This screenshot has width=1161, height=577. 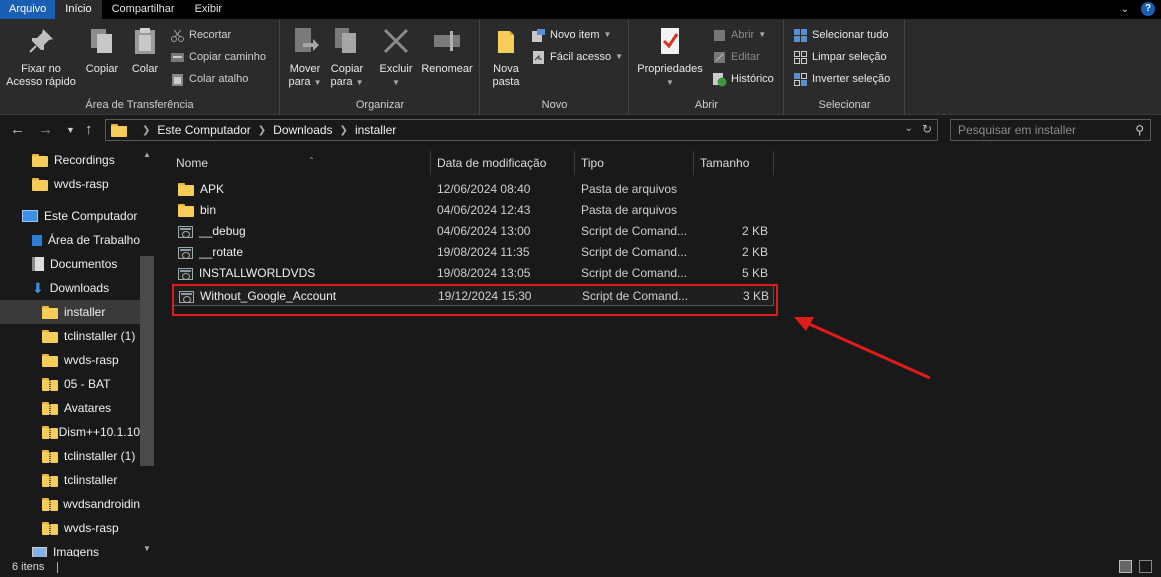 I want to click on nav-item-documentos: Documentos, so click(x=70, y=264).